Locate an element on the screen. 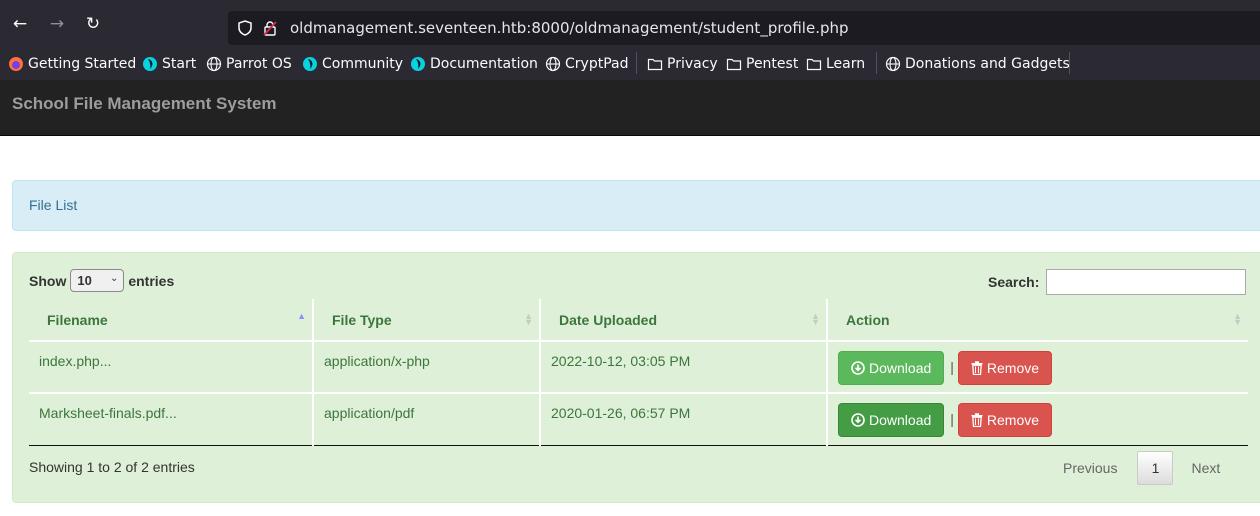 This screenshot has height=516, width=1260. length-control: Show 10 ⌄ entries is located at coordinates (101, 280).